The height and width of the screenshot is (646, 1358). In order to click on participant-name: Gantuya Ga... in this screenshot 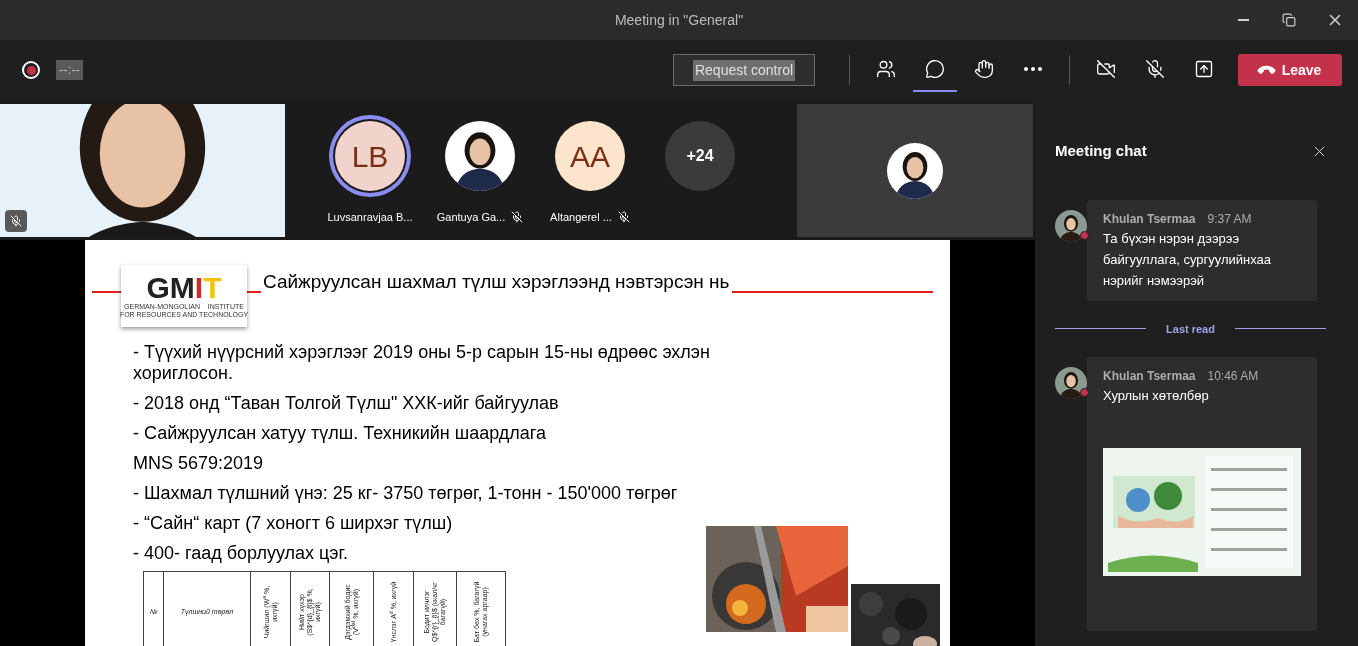, I will do `click(471, 217)`.